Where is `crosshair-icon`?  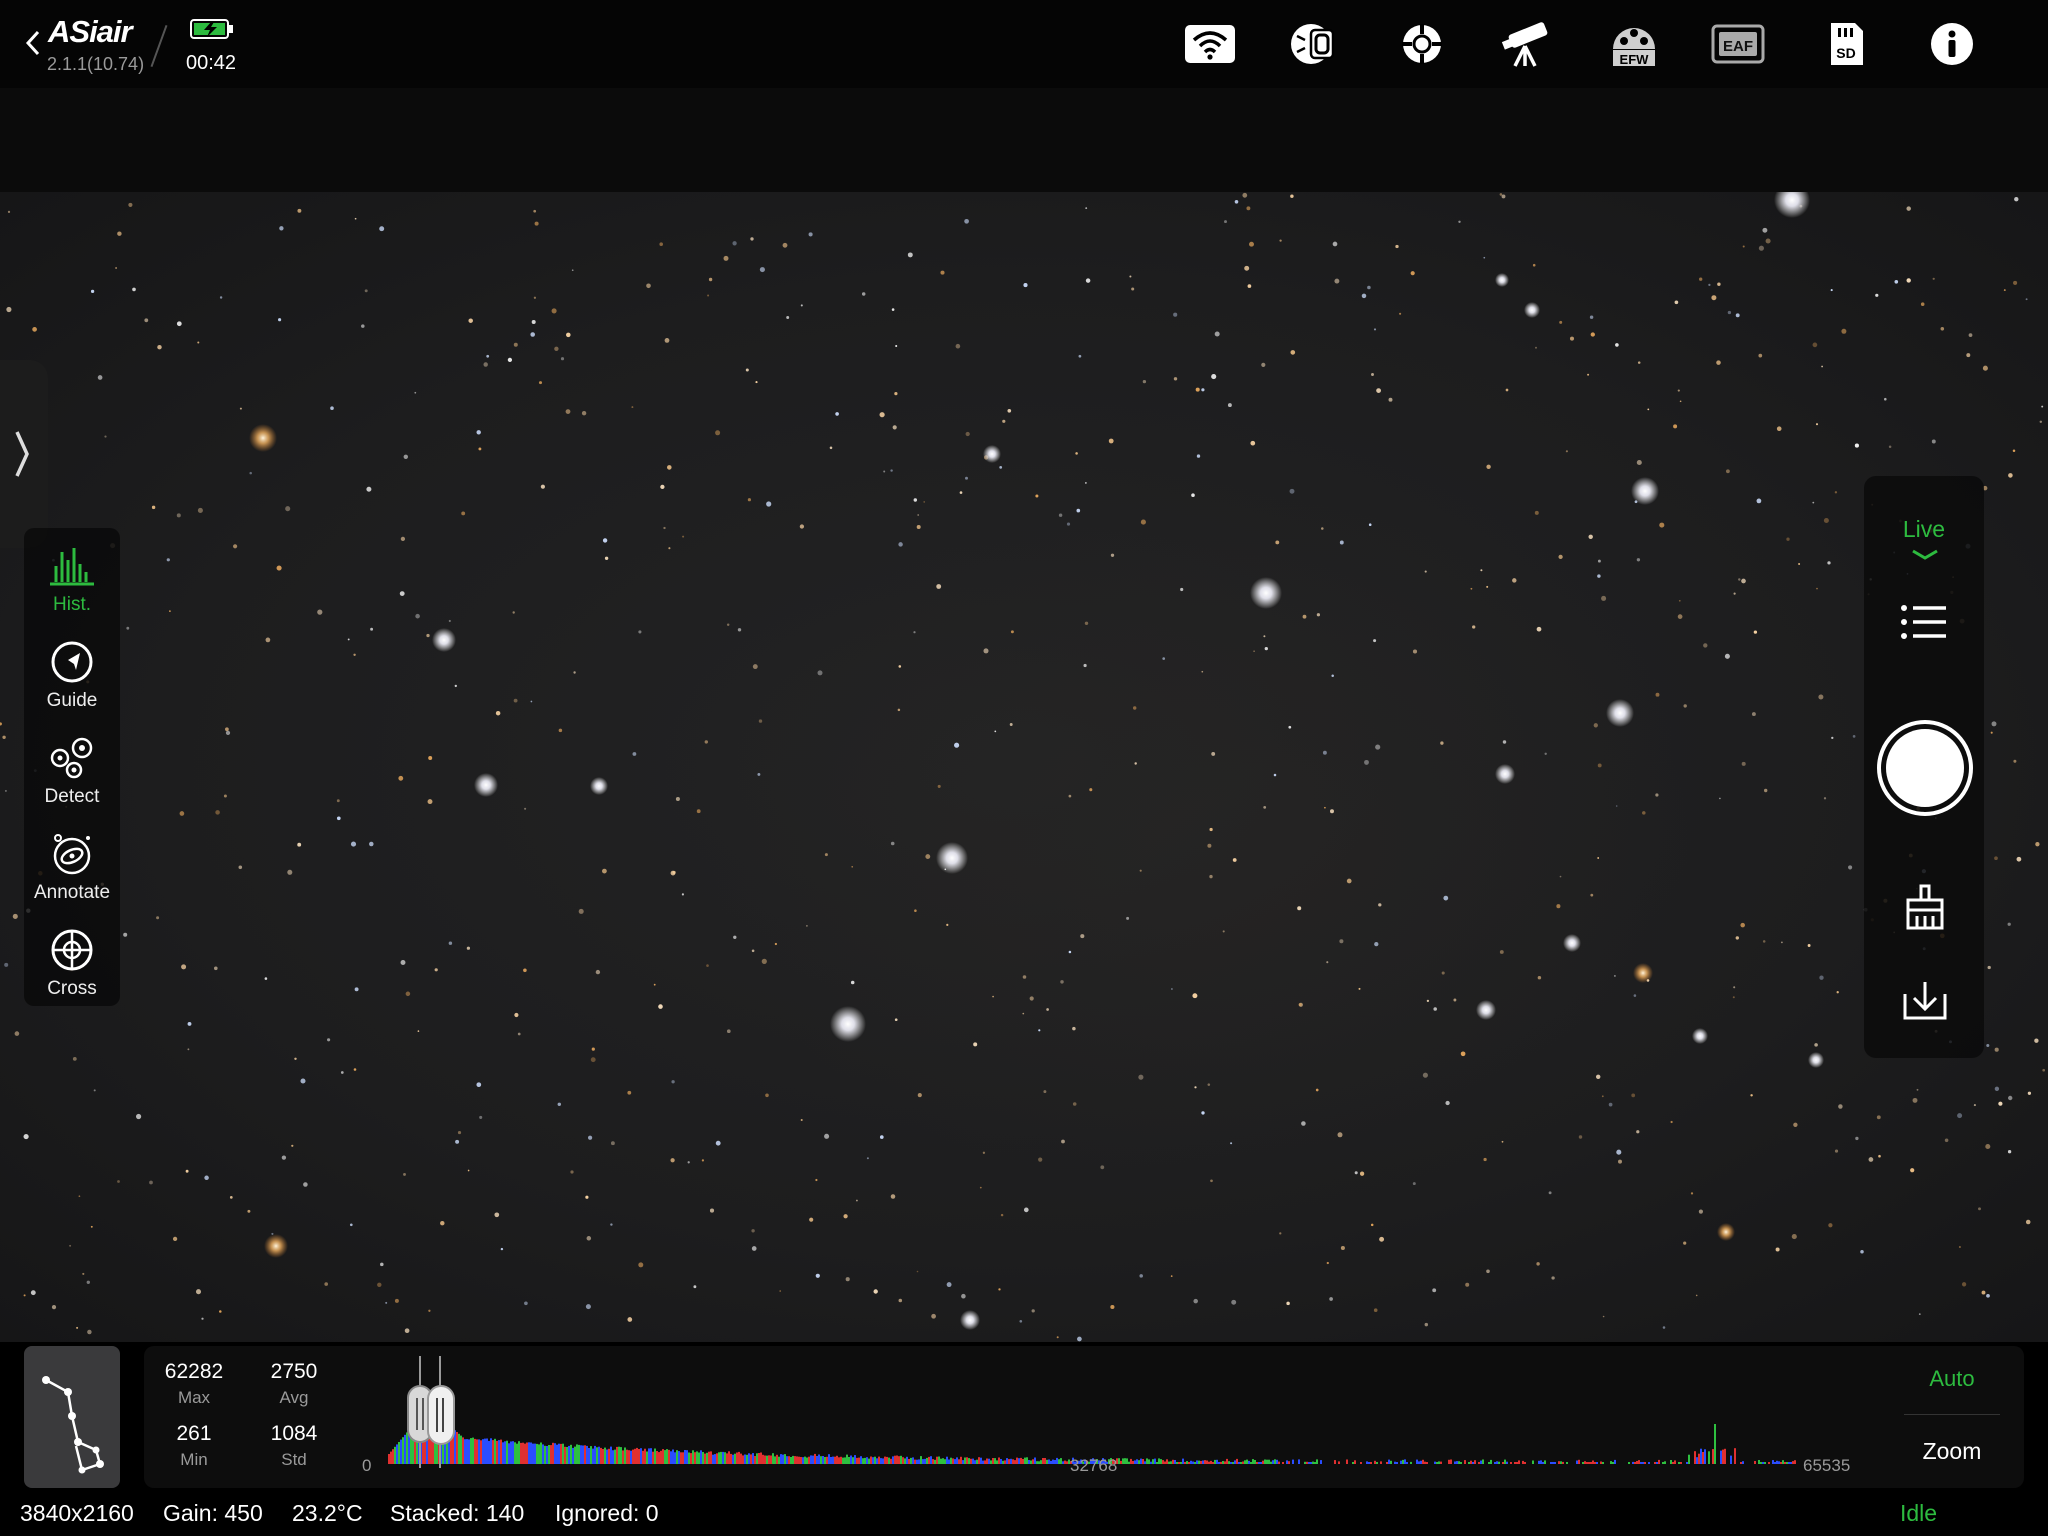
crosshair-icon is located at coordinates (72, 950).